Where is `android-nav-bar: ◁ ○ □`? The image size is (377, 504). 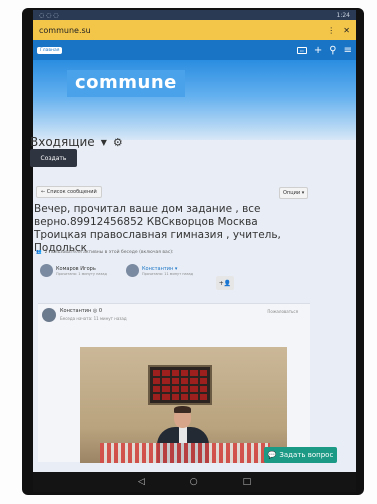 android-nav-bar: ◁ ○ □ is located at coordinates (194, 482).